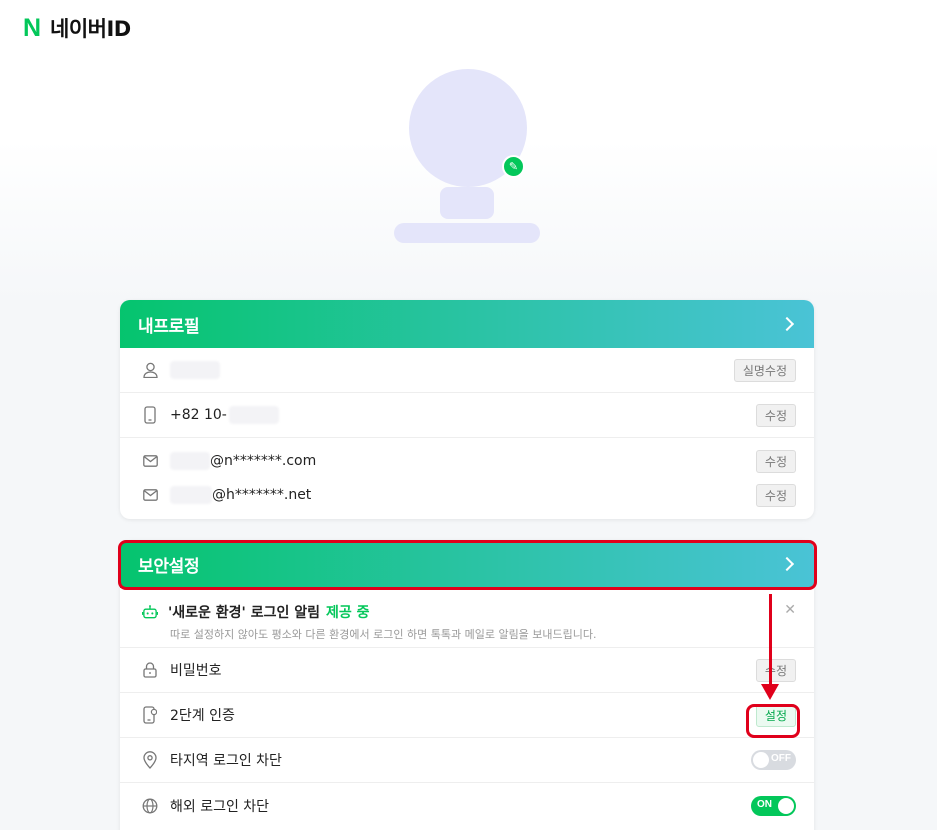 This screenshot has width=937, height=830. What do you see at coordinates (220, 806) in the screenshot?
I see `overseas-block-label: 해외 로그인 차단` at bounding box center [220, 806].